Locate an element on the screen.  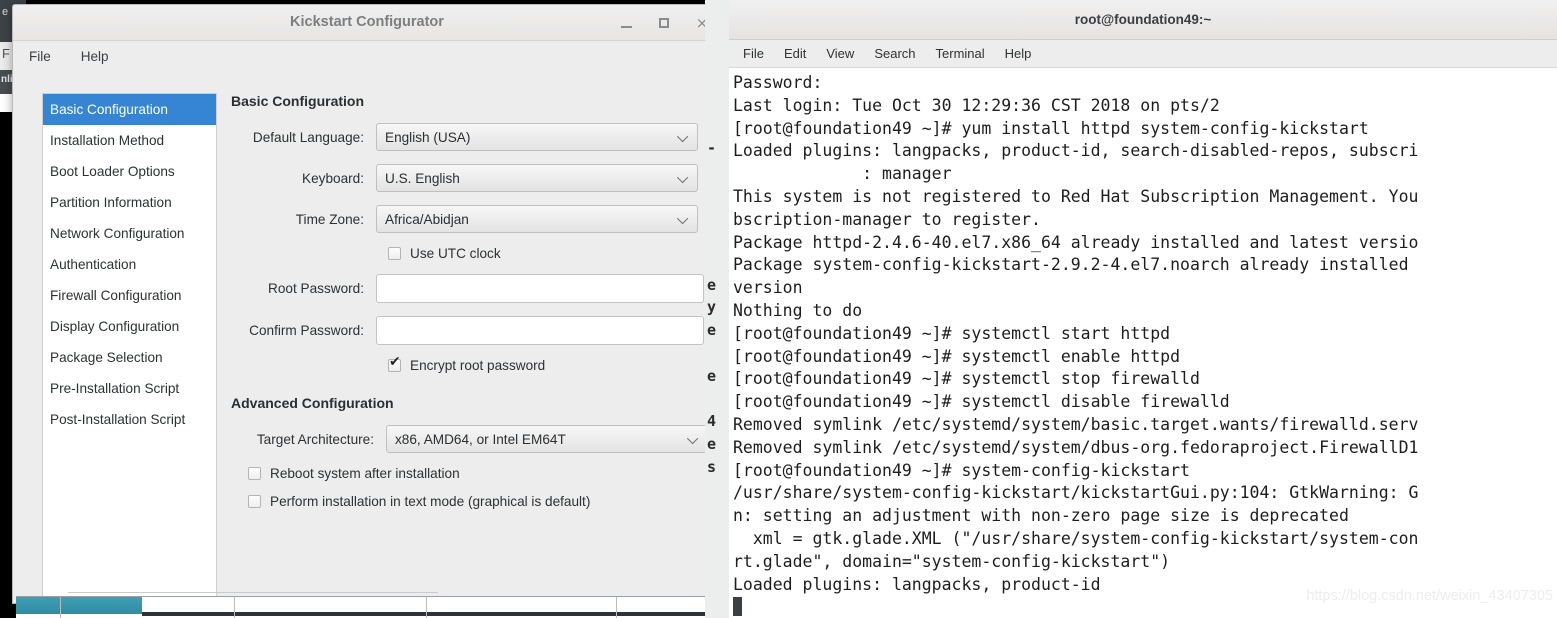
reboot-after-installation-checkbox is located at coordinates (254, 473).